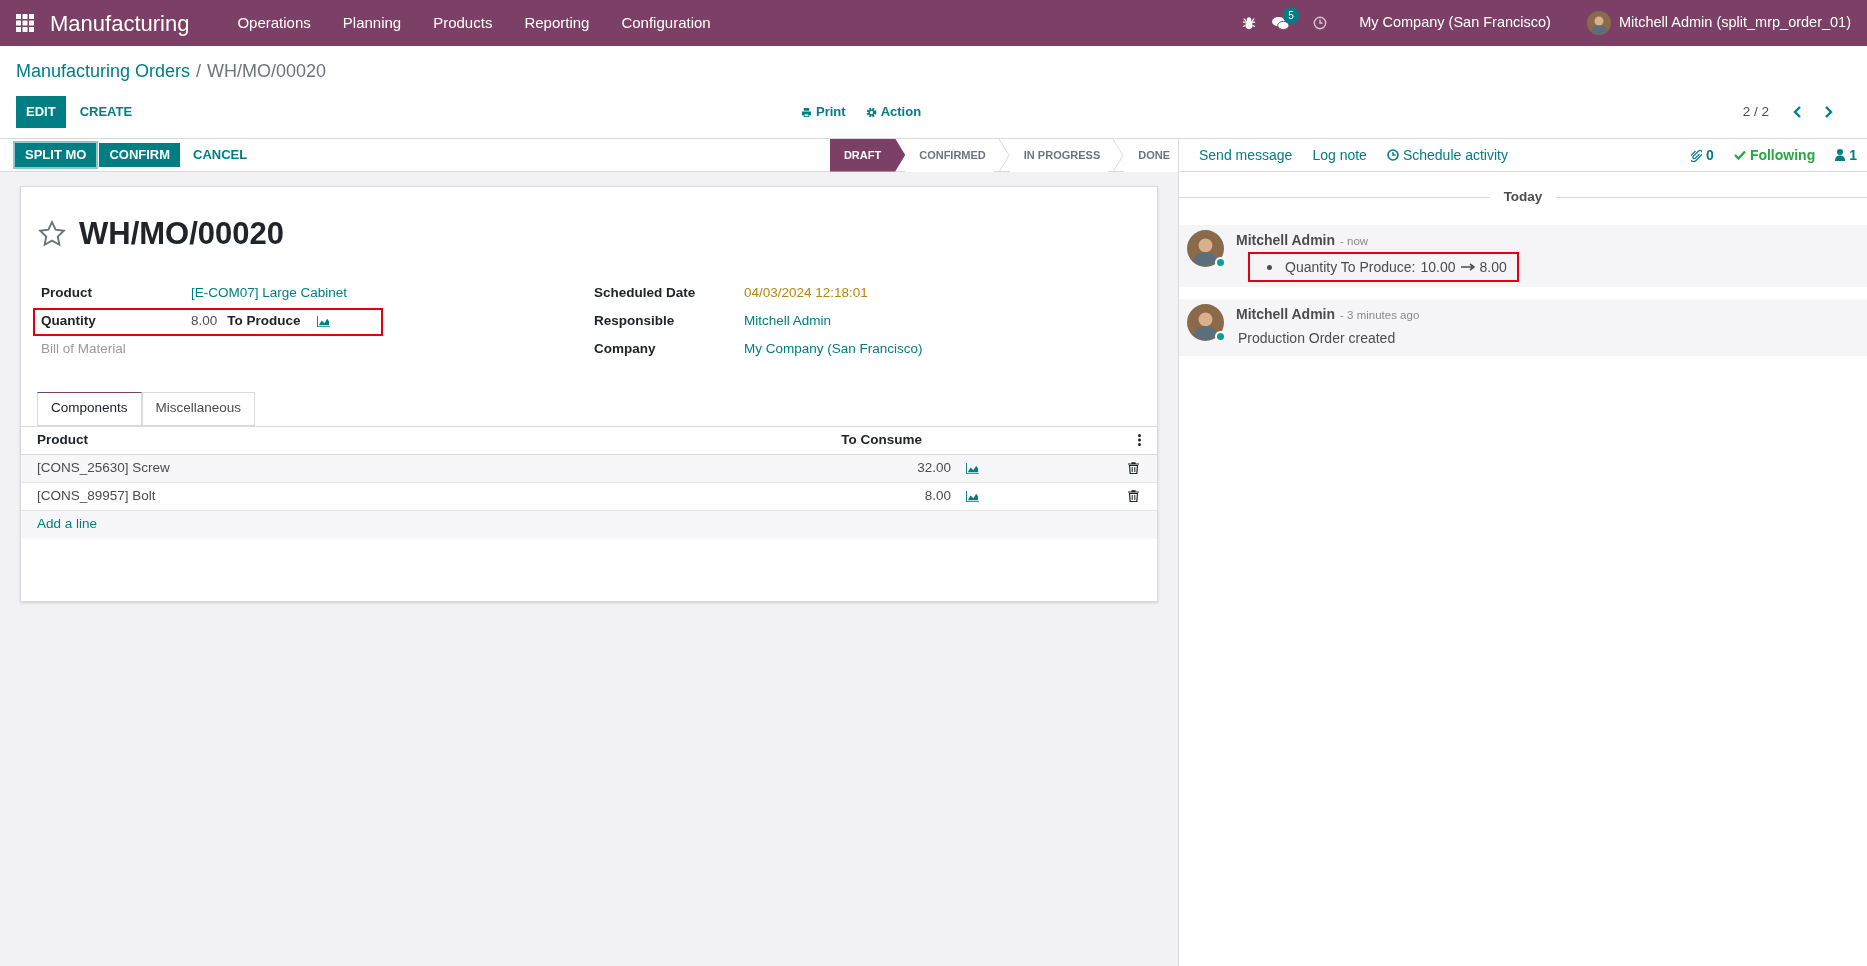  I want to click on field-value: 04/03/2024 12:18:01, so click(806, 293).